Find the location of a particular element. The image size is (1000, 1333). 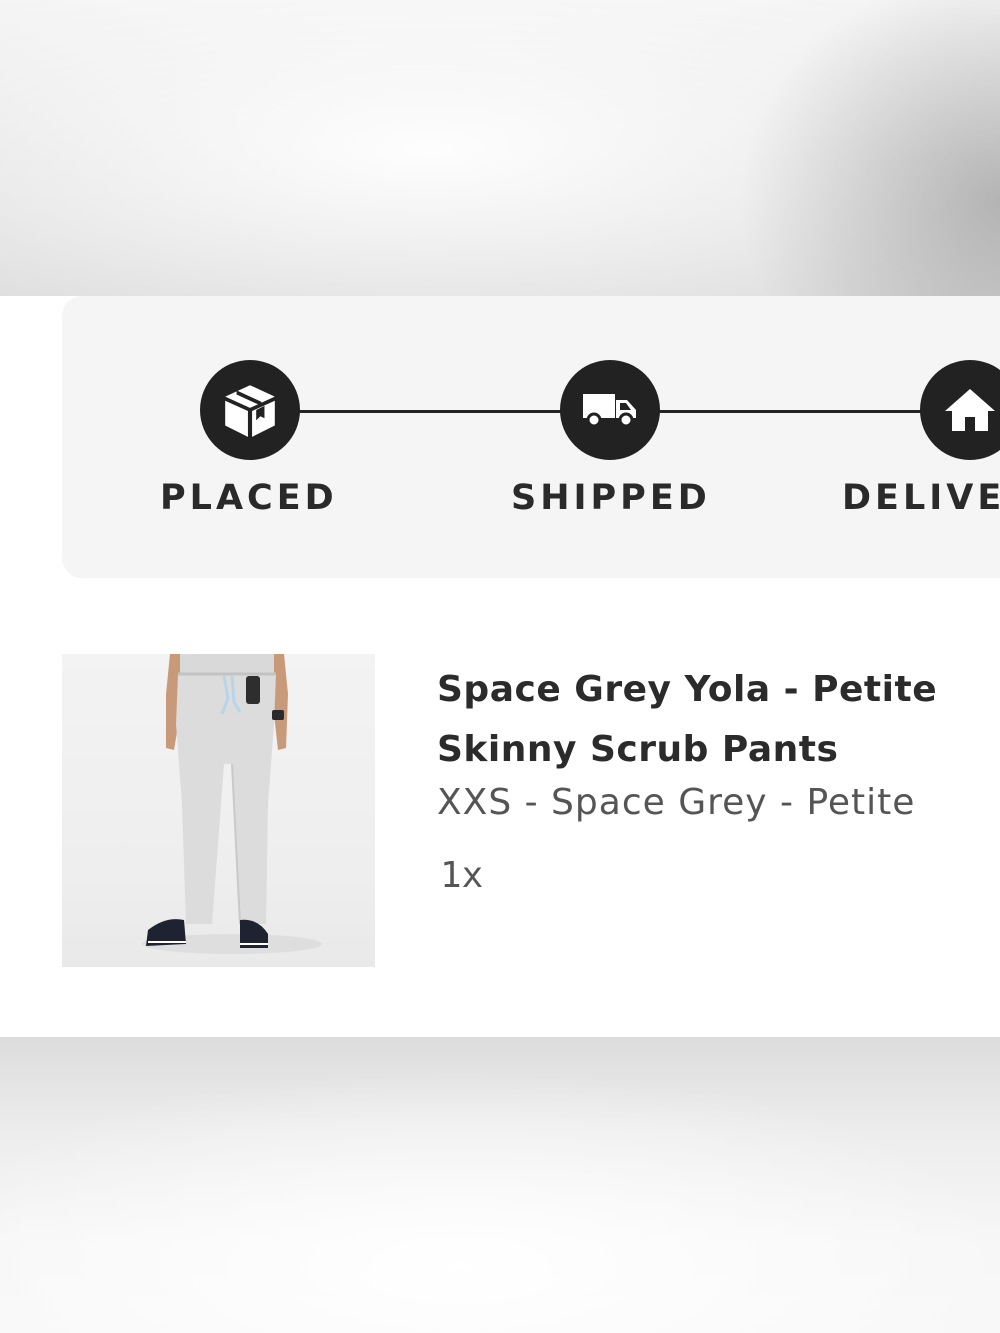

step-placed is located at coordinates (250, 410).